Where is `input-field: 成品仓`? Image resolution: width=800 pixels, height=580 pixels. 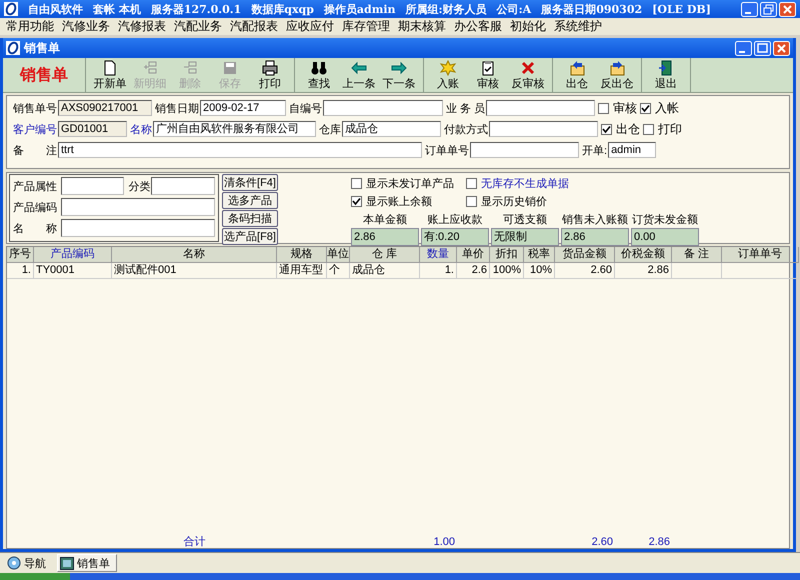
input-field: 成品仓 is located at coordinates (391, 129).